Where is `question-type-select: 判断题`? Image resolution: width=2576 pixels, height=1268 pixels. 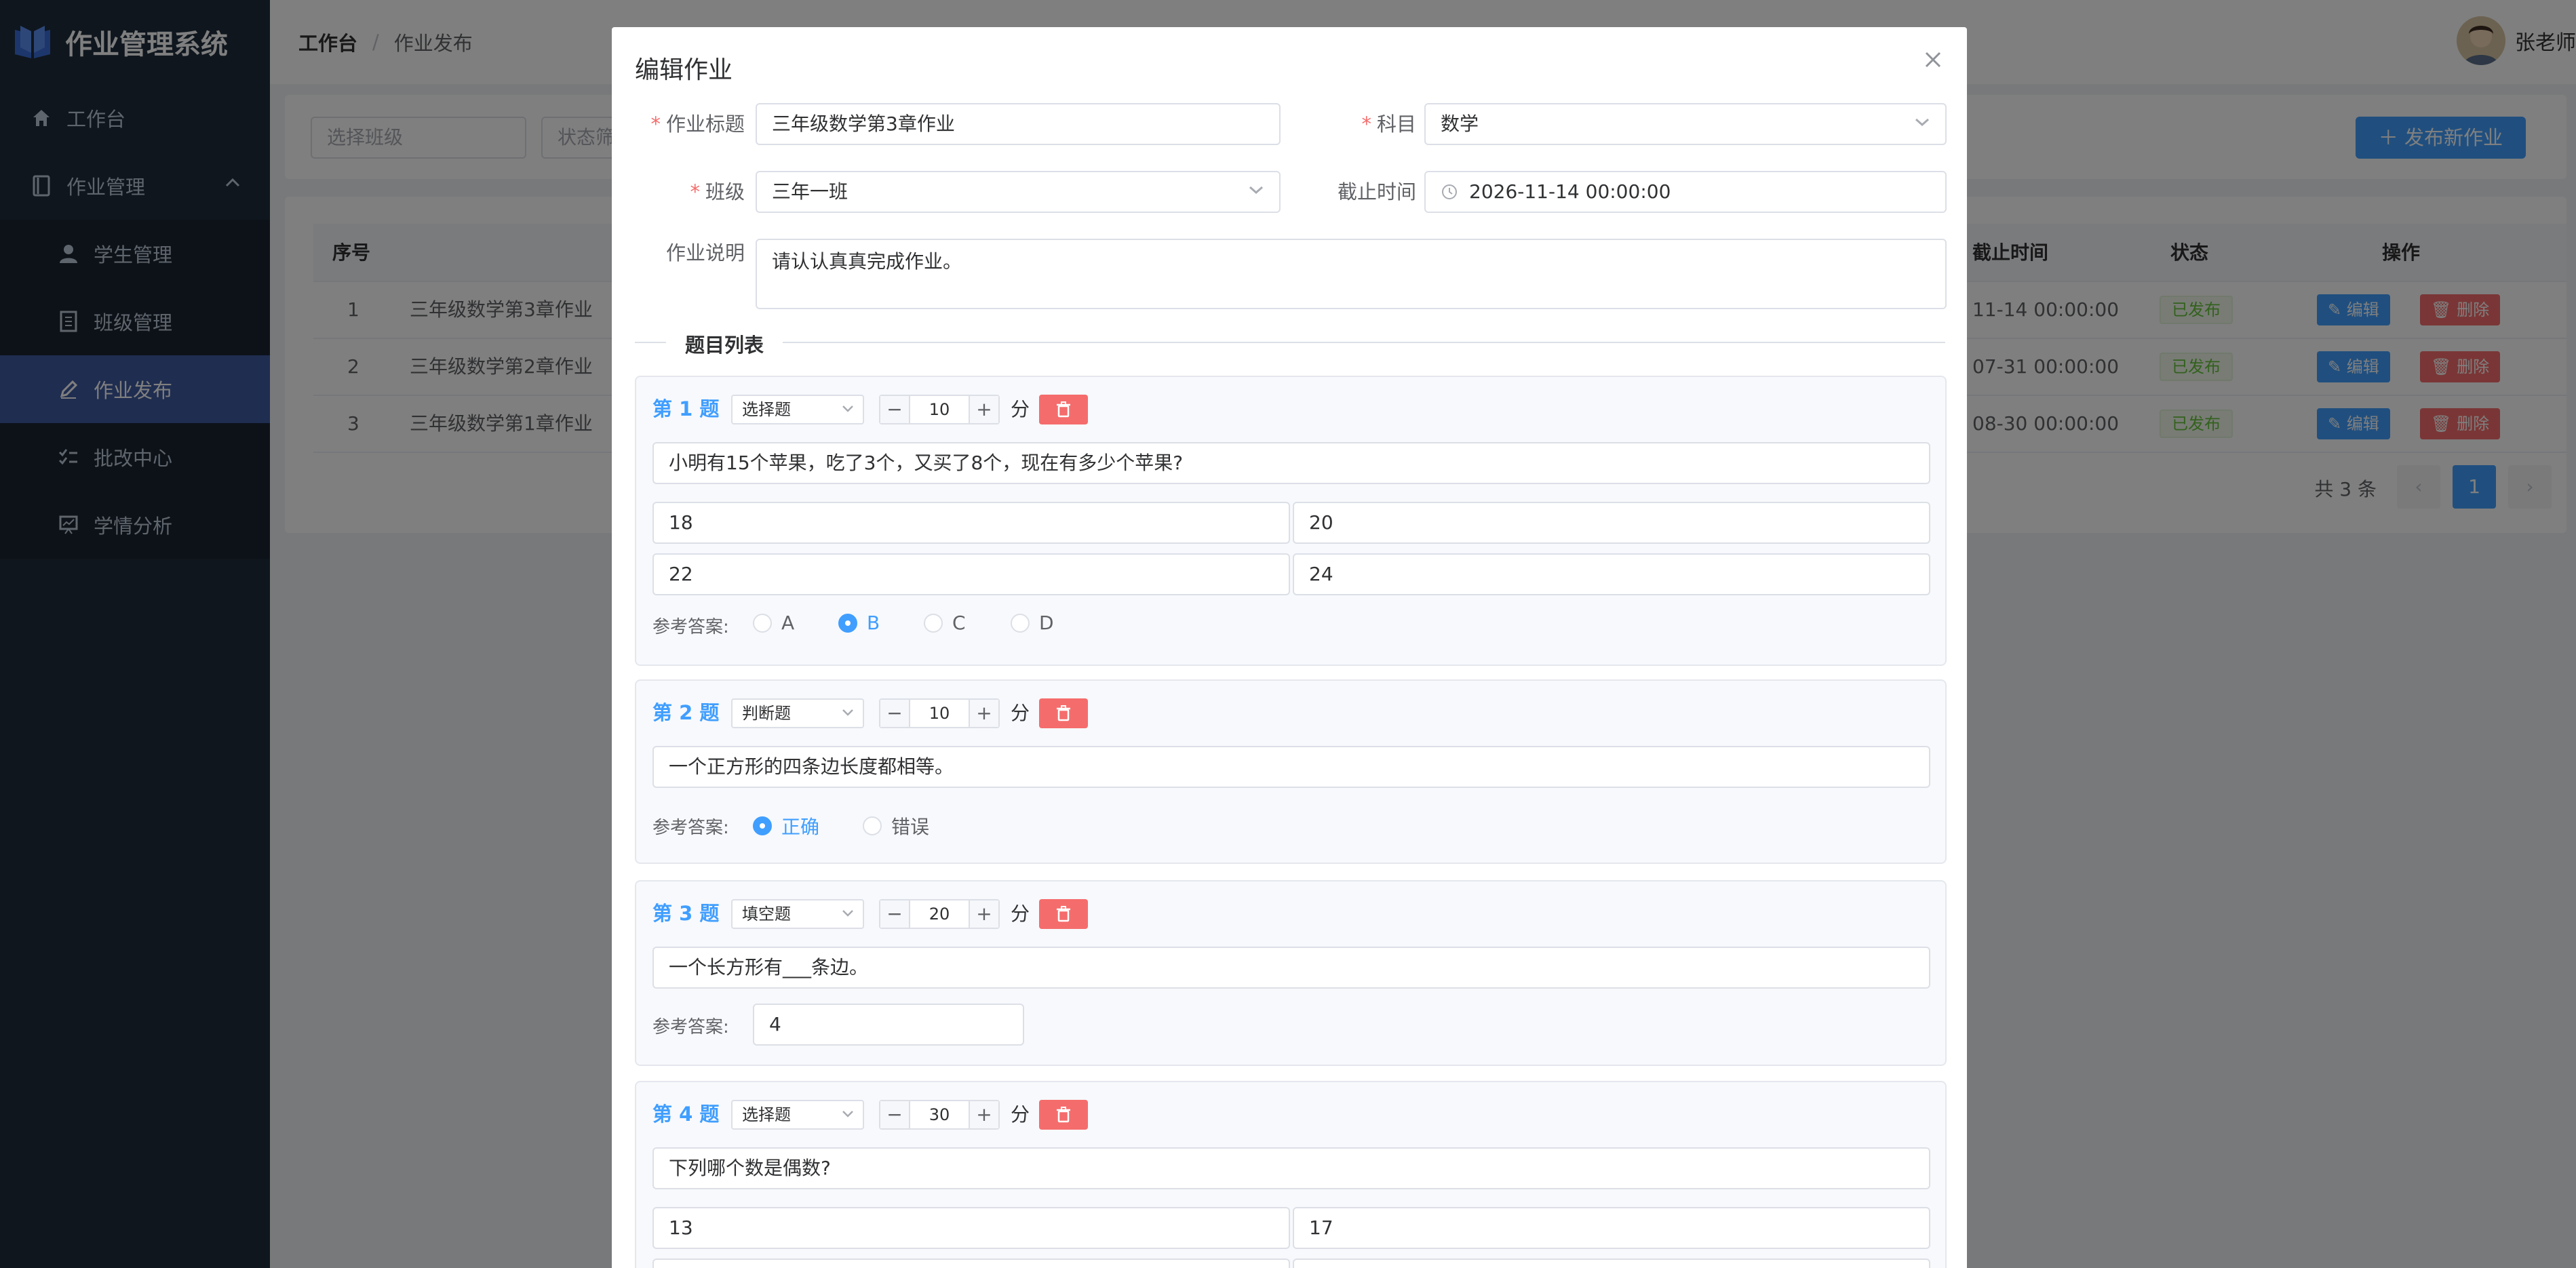 question-type-select: 判断题 is located at coordinates (797, 713).